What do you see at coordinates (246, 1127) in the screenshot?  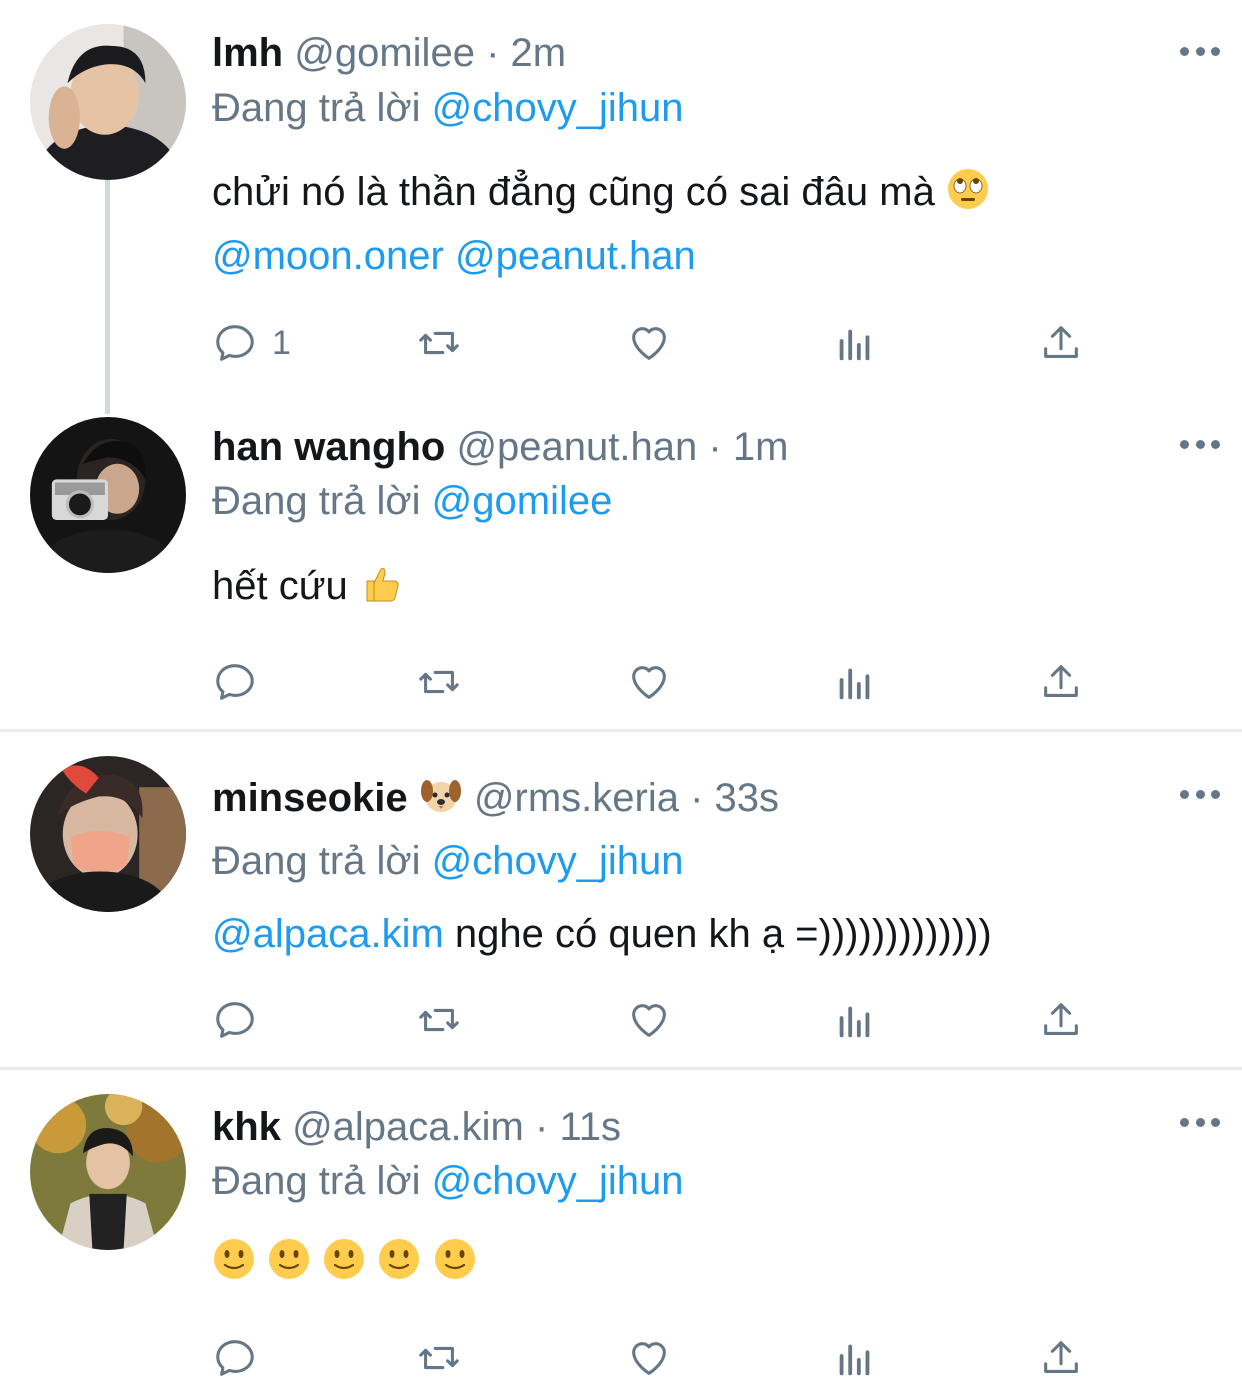 I see `display-name: khk` at bounding box center [246, 1127].